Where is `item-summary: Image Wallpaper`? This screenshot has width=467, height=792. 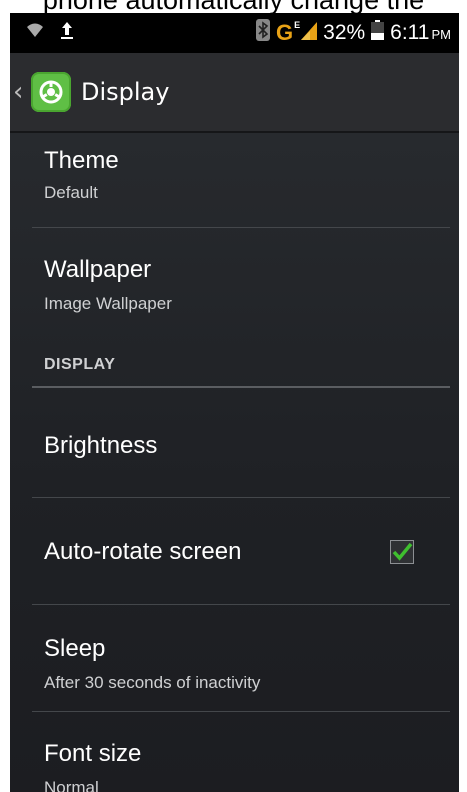 item-summary: Image Wallpaper is located at coordinates (108, 303).